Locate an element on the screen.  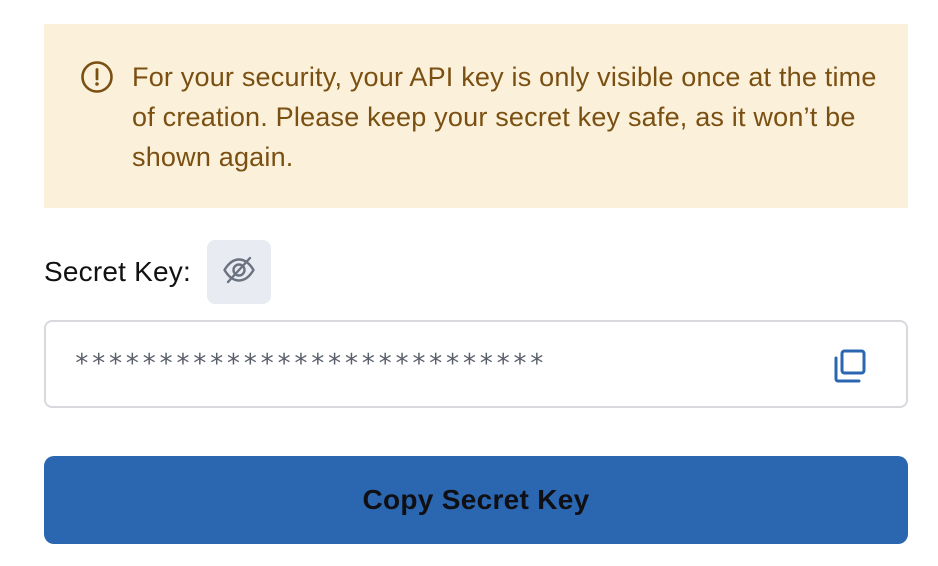
toggle-visibility-button is located at coordinates (238, 272).